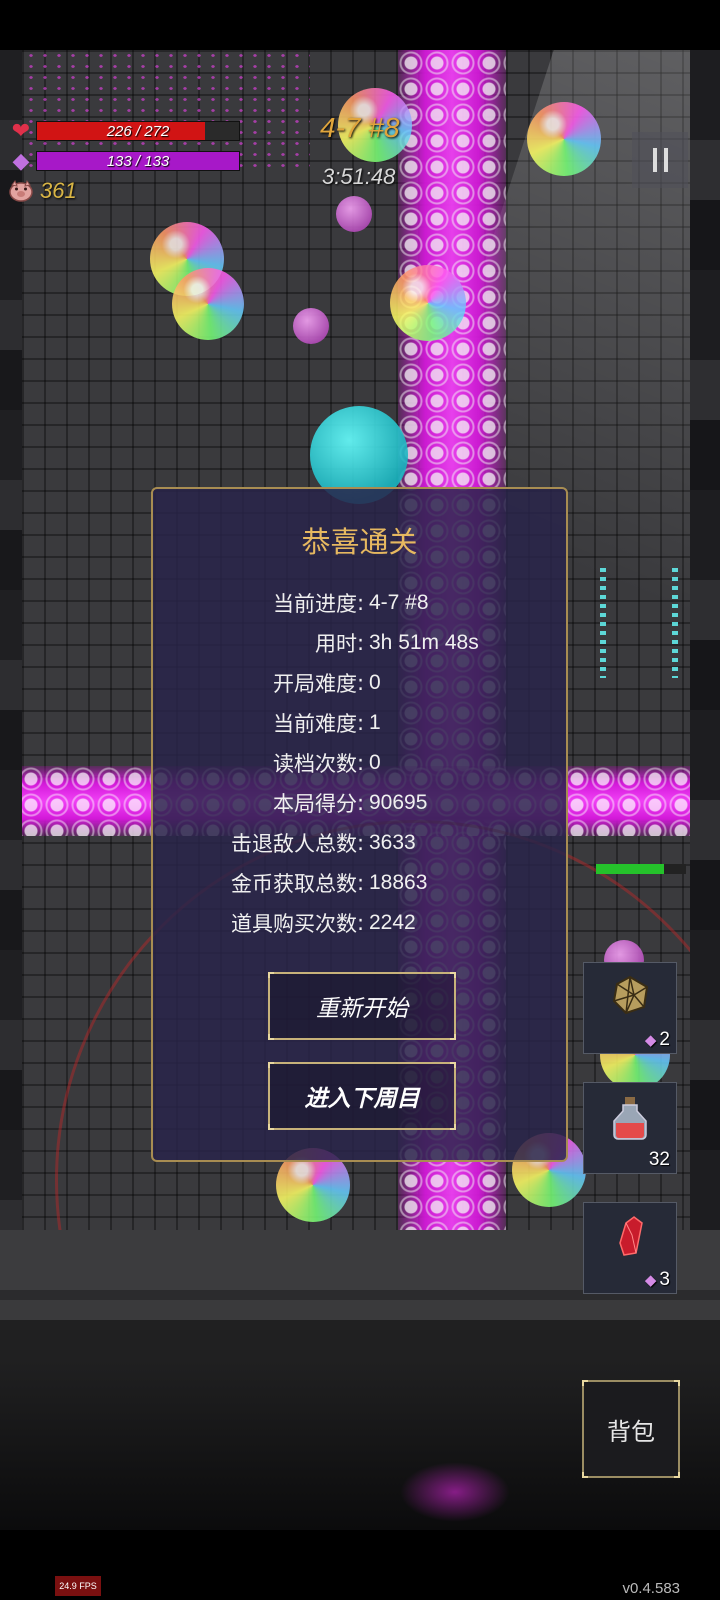 This screenshot has height=1600, width=720. I want to click on item-count: 32, so click(659, 1159).